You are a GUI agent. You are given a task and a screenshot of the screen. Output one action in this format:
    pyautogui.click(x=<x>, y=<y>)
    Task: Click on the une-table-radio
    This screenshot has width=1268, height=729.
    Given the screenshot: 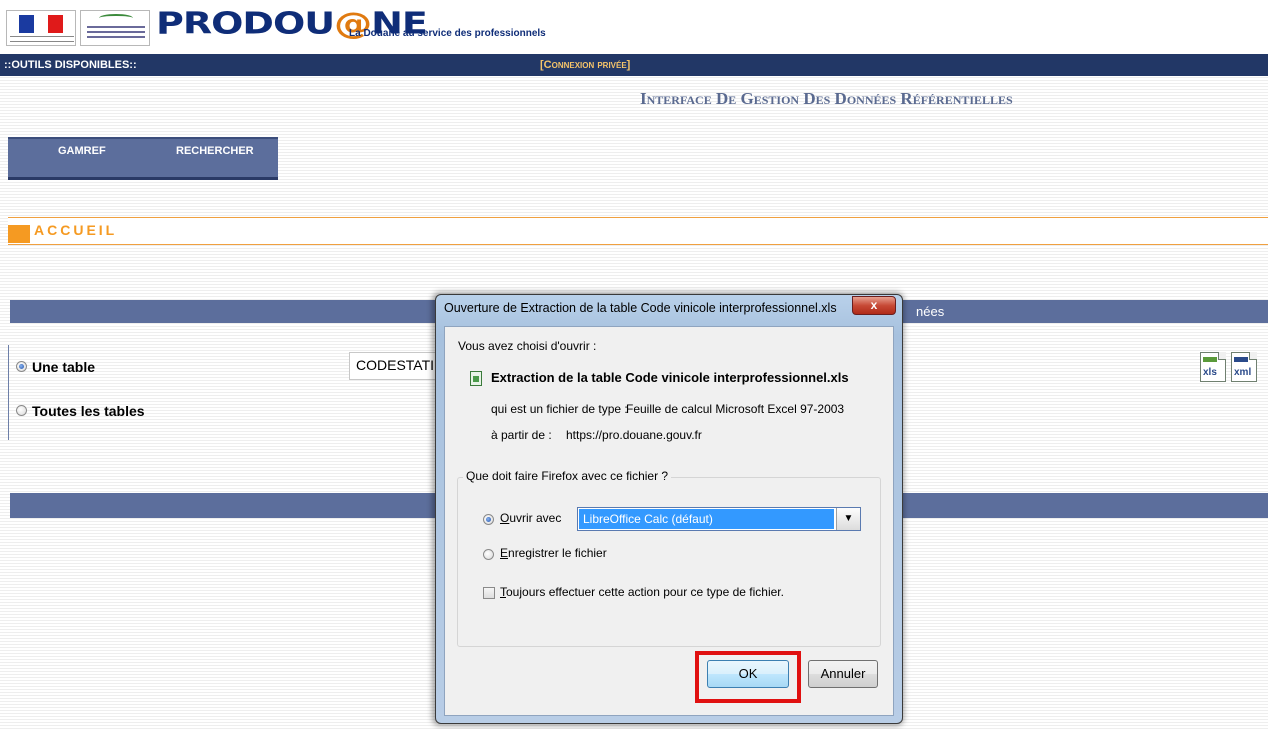 What is the action you would take?
    pyautogui.click(x=21, y=366)
    